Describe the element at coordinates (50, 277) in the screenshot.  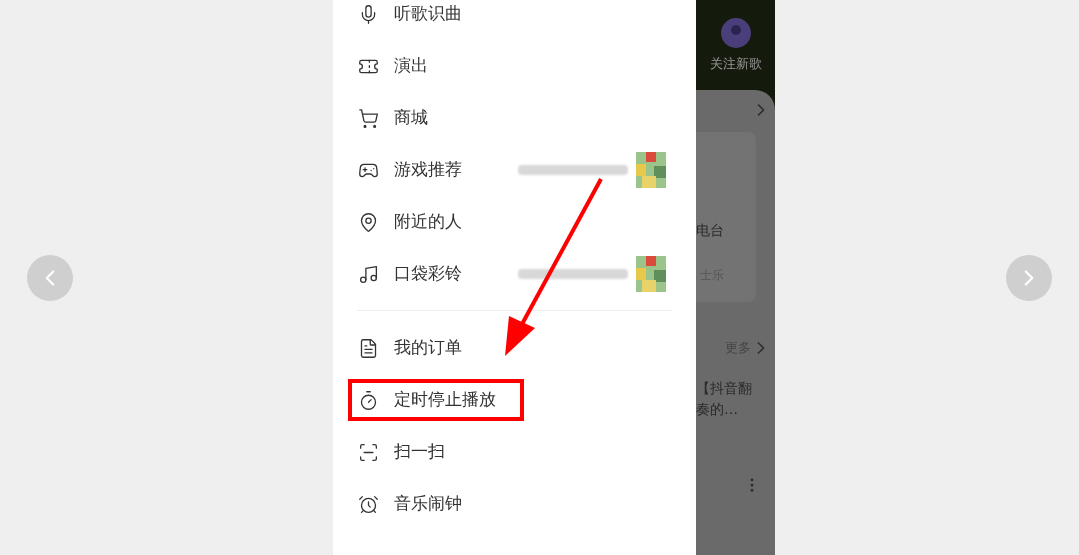
I see `previous-button` at that location.